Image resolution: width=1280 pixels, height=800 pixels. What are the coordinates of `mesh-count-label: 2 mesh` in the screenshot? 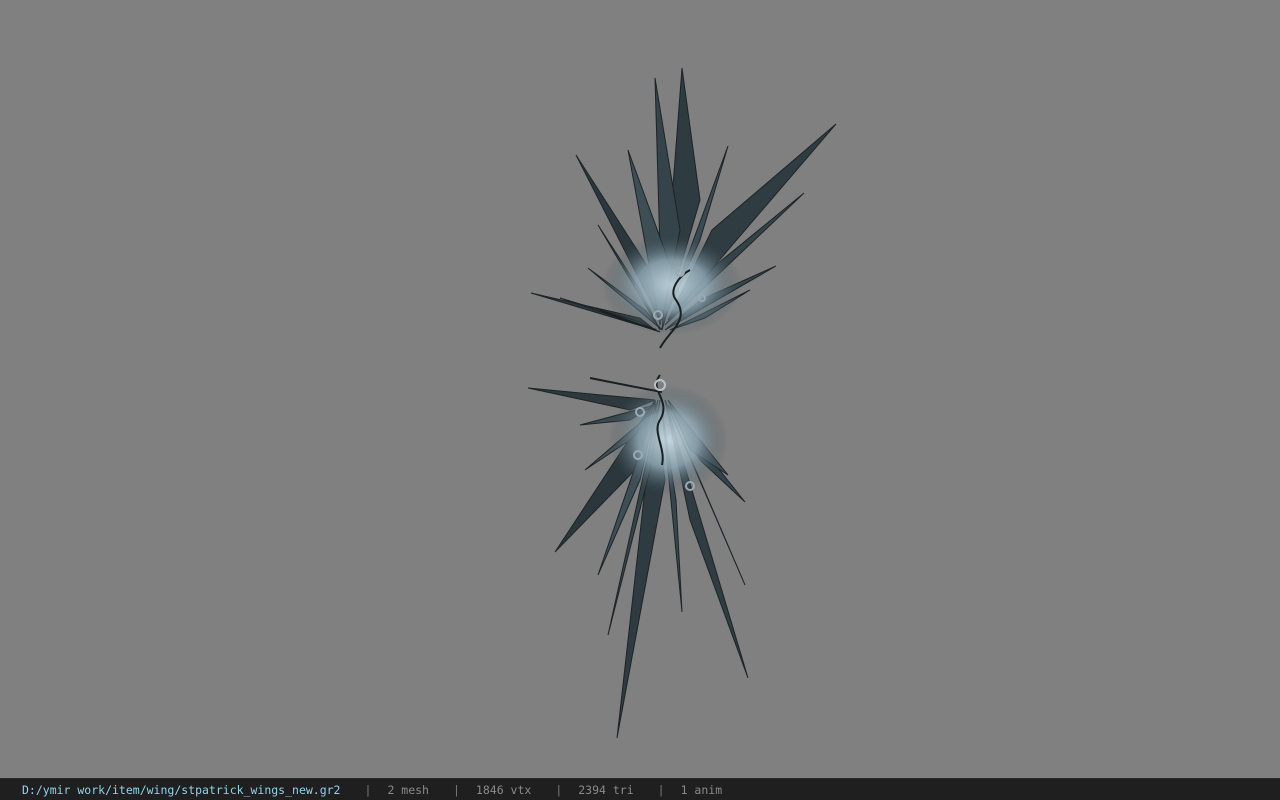 It's located at (408, 789).